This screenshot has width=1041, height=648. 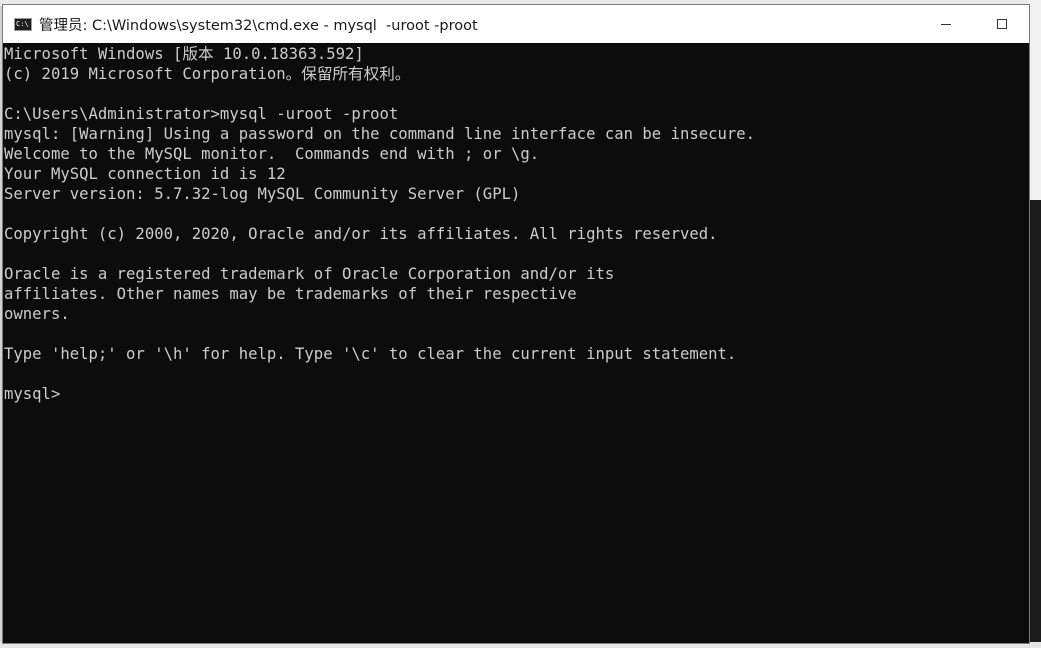 I want to click on maximize-icon, so click(x=1002, y=24).